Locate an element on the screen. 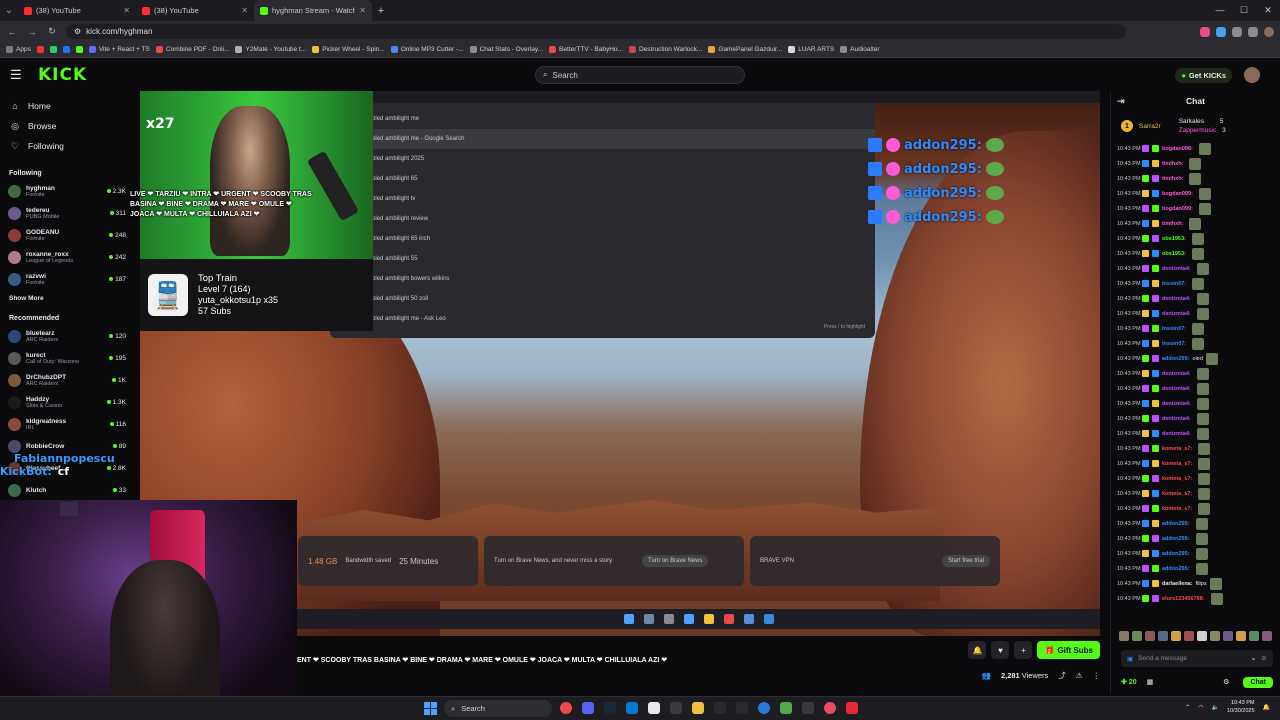  user-avatar is located at coordinates (1252, 75).